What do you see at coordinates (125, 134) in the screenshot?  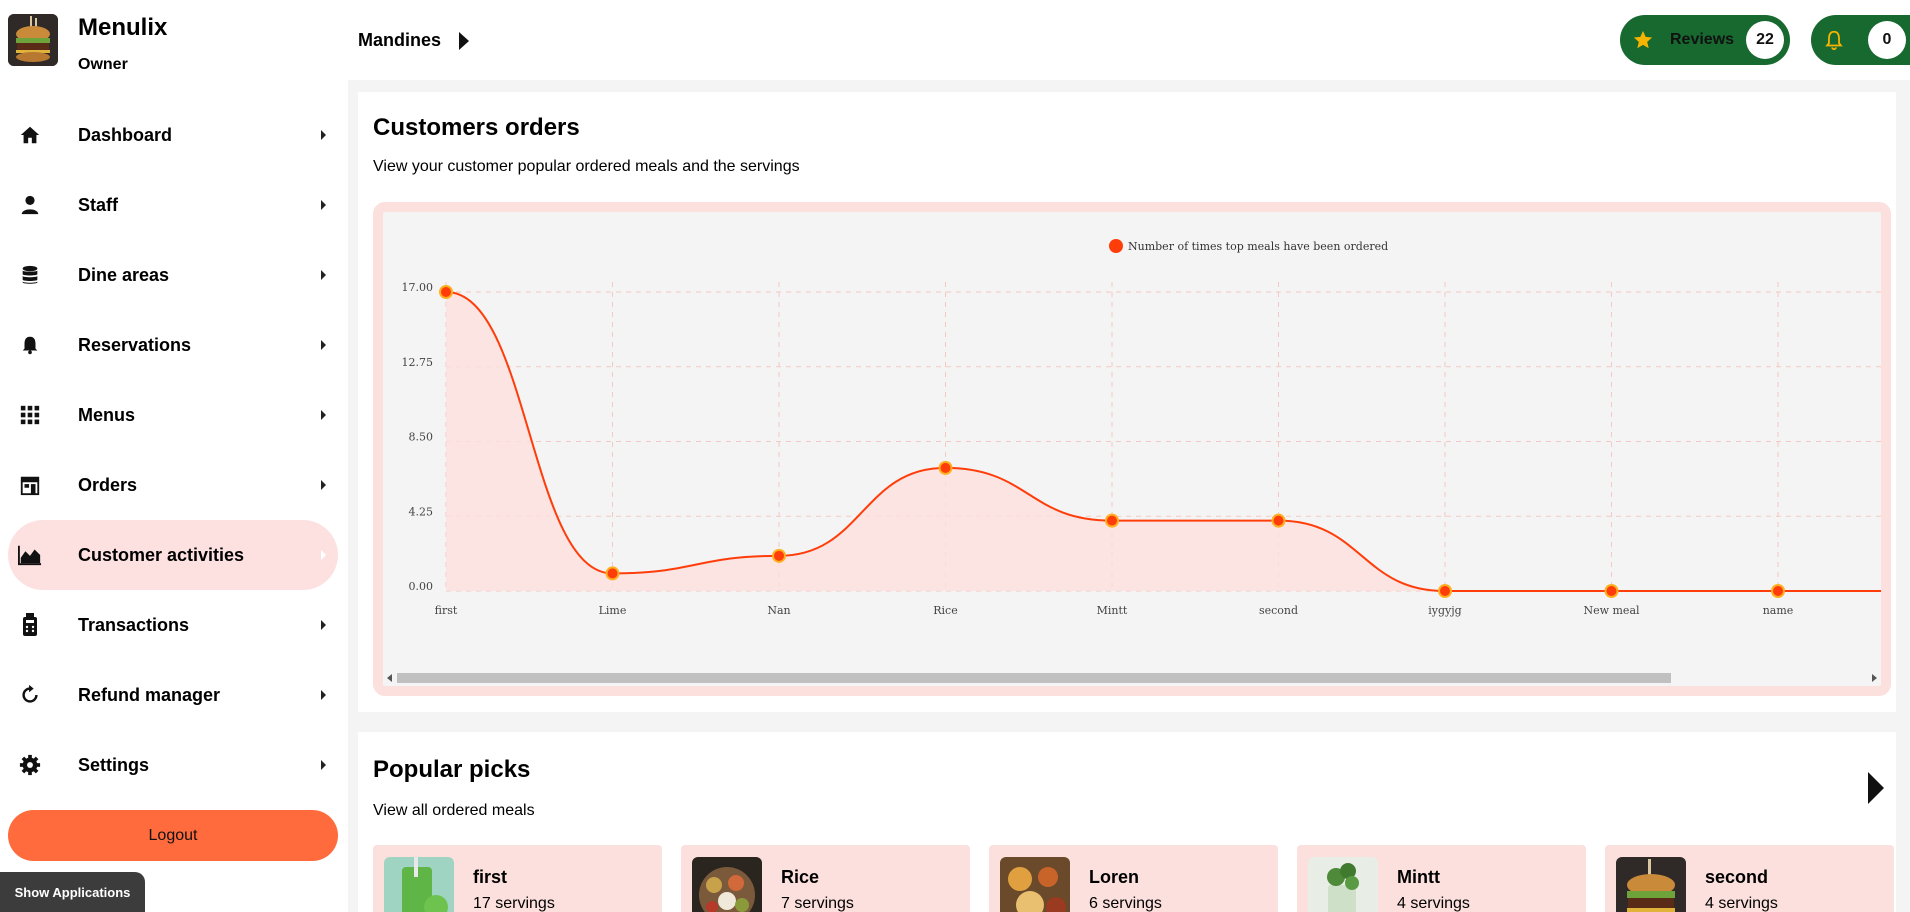 I see `sidebar-item-label: Dashboard` at bounding box center [125, 134].